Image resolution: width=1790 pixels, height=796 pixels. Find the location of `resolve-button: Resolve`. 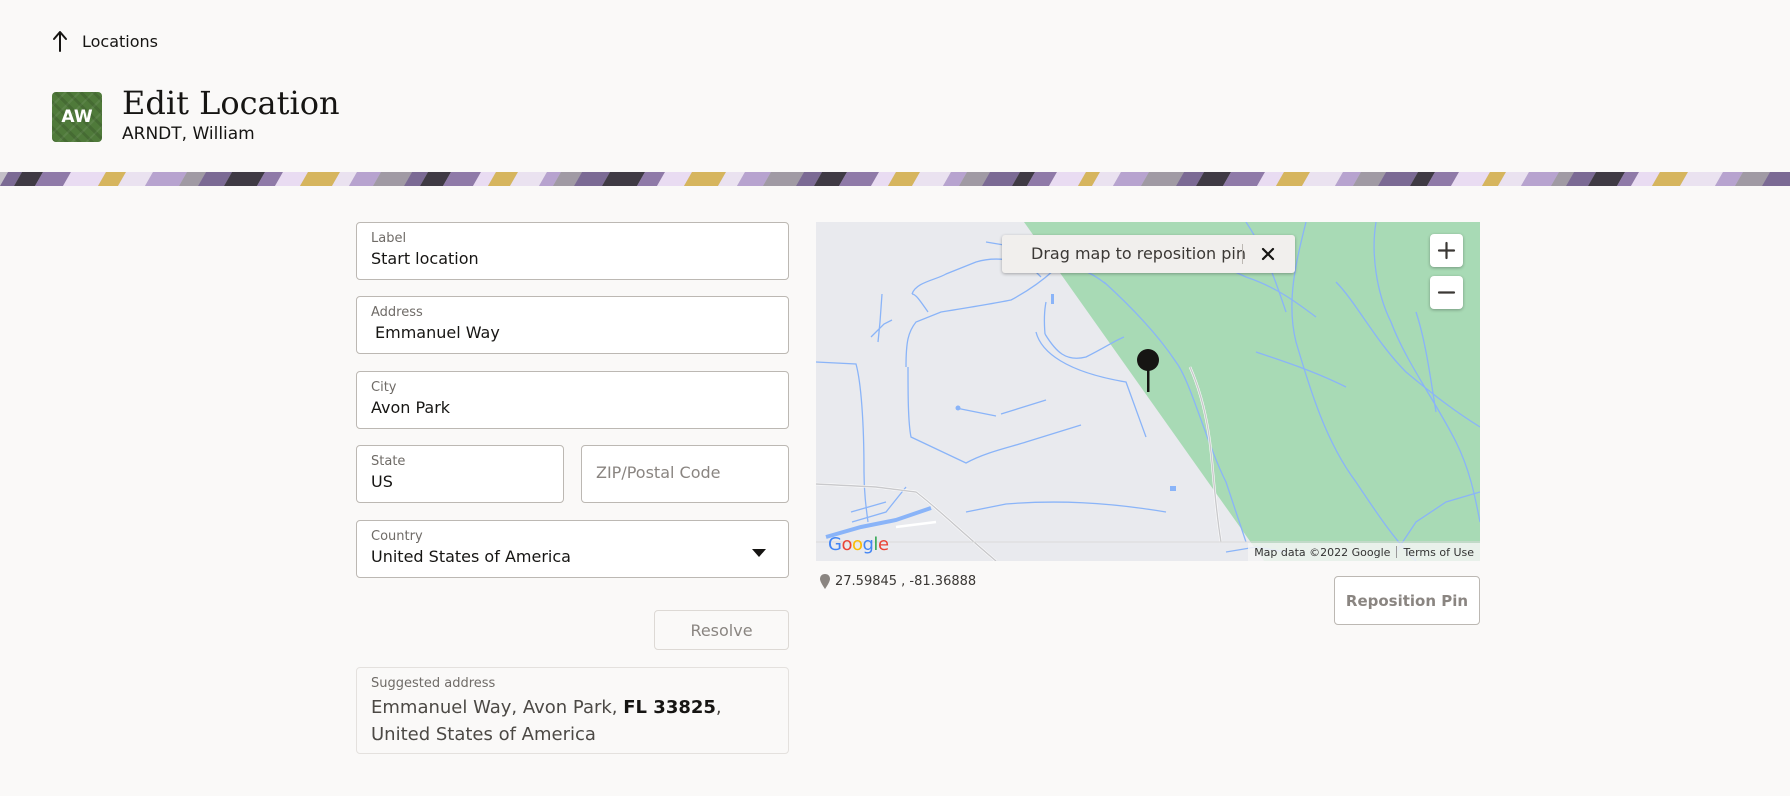

resolve-button: Resolve is located at coordinates (721, 630).